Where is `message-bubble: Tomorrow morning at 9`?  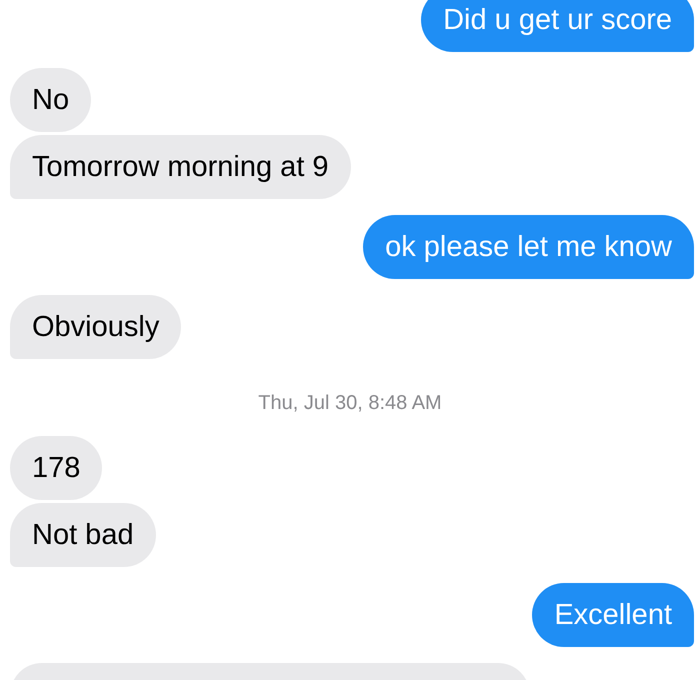
message-bubble: Tomorrow morning at 9 is located at coordinates (180, 167).